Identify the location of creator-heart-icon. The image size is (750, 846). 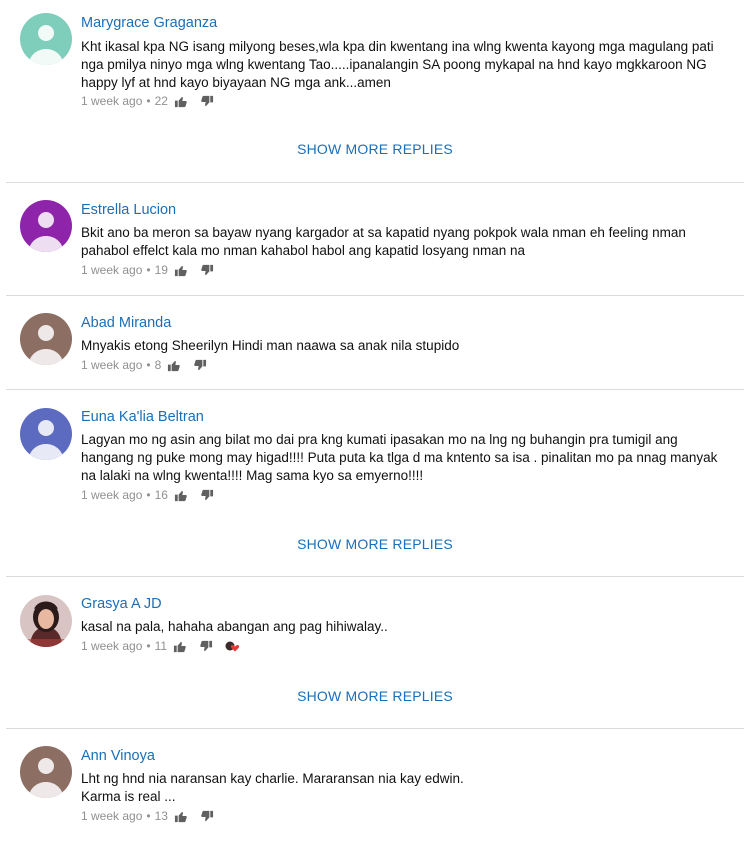
(232, 646).